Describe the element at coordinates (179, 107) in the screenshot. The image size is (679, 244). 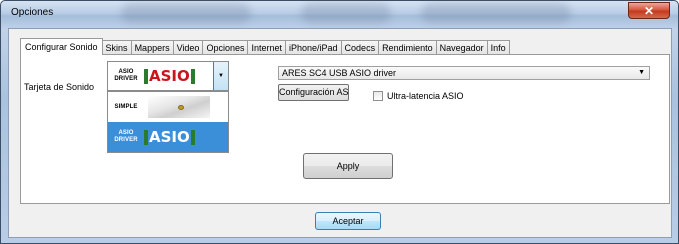
I see `audio-jack-image` at that location.